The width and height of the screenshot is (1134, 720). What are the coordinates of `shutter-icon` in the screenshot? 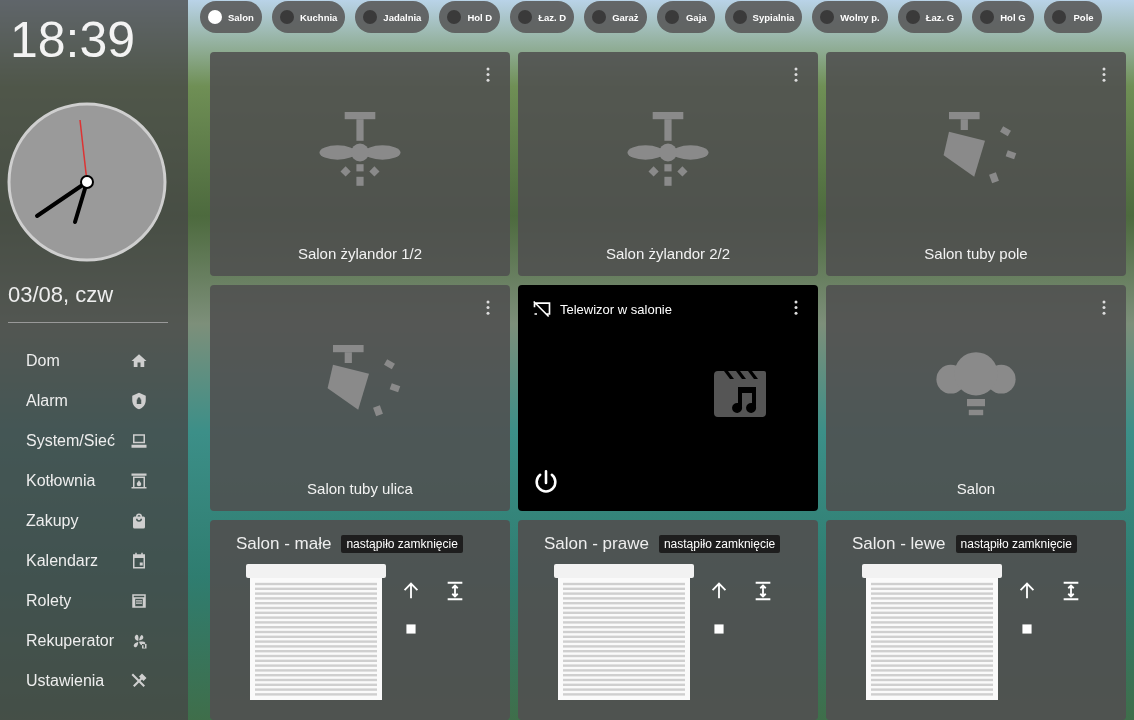 It's located at (139, 601).